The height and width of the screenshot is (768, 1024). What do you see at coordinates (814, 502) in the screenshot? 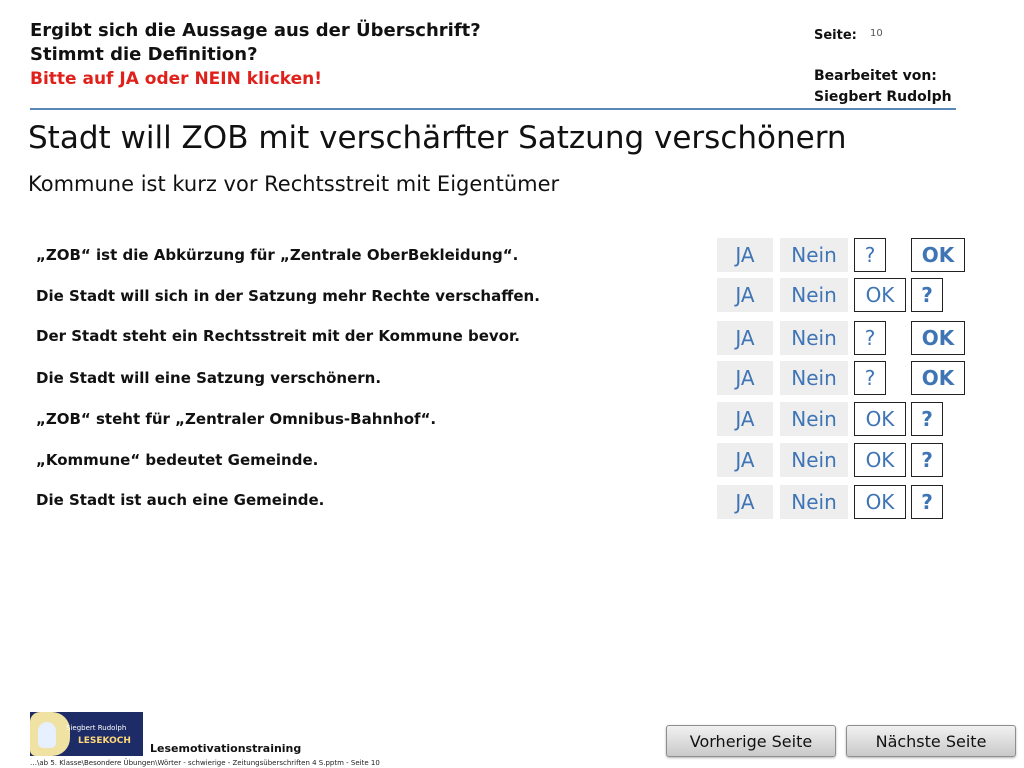
I see `nein-button-7: Nein` at bounding box center [814, 502].